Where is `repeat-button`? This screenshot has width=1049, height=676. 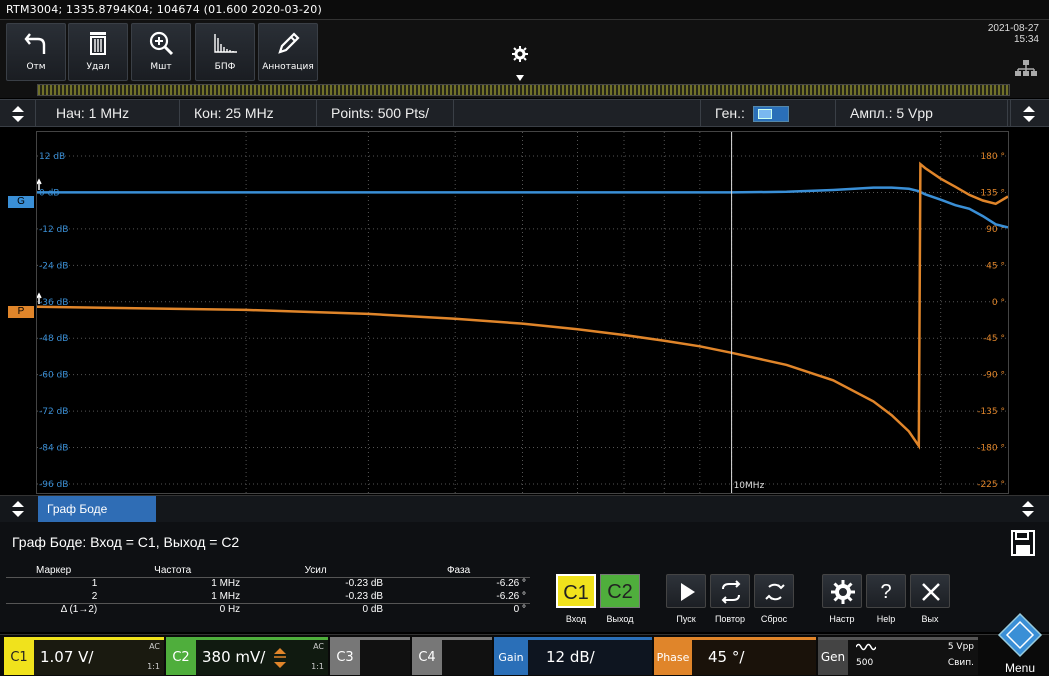 repeat-button is located at coordinates (730, 591).